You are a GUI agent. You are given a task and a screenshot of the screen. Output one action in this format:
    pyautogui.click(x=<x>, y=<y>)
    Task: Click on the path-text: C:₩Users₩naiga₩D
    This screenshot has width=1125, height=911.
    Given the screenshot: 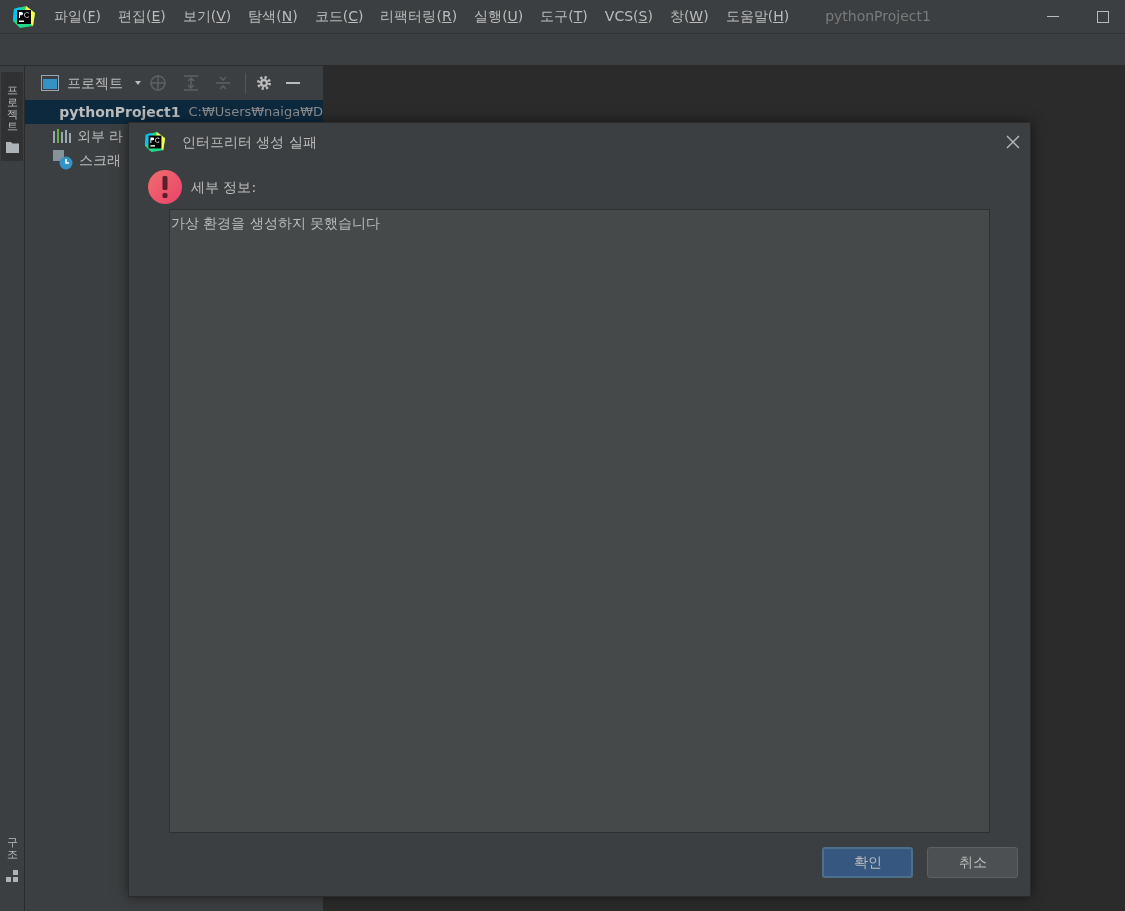 What is the action you would take?
    pyautogui.click(x=255, y=112)
    